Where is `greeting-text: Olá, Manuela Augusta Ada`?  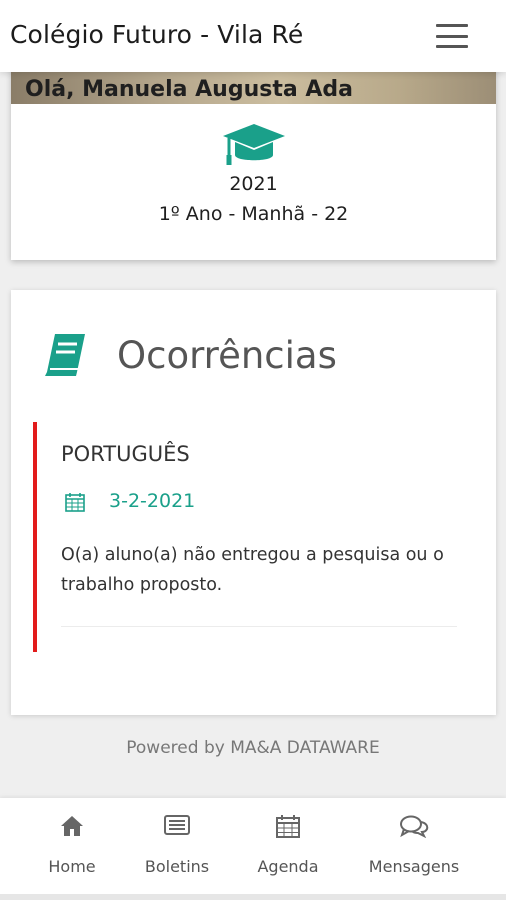 greeting-text: Olá, Manuela Augusta Ada is located at coordinates (189, 89).